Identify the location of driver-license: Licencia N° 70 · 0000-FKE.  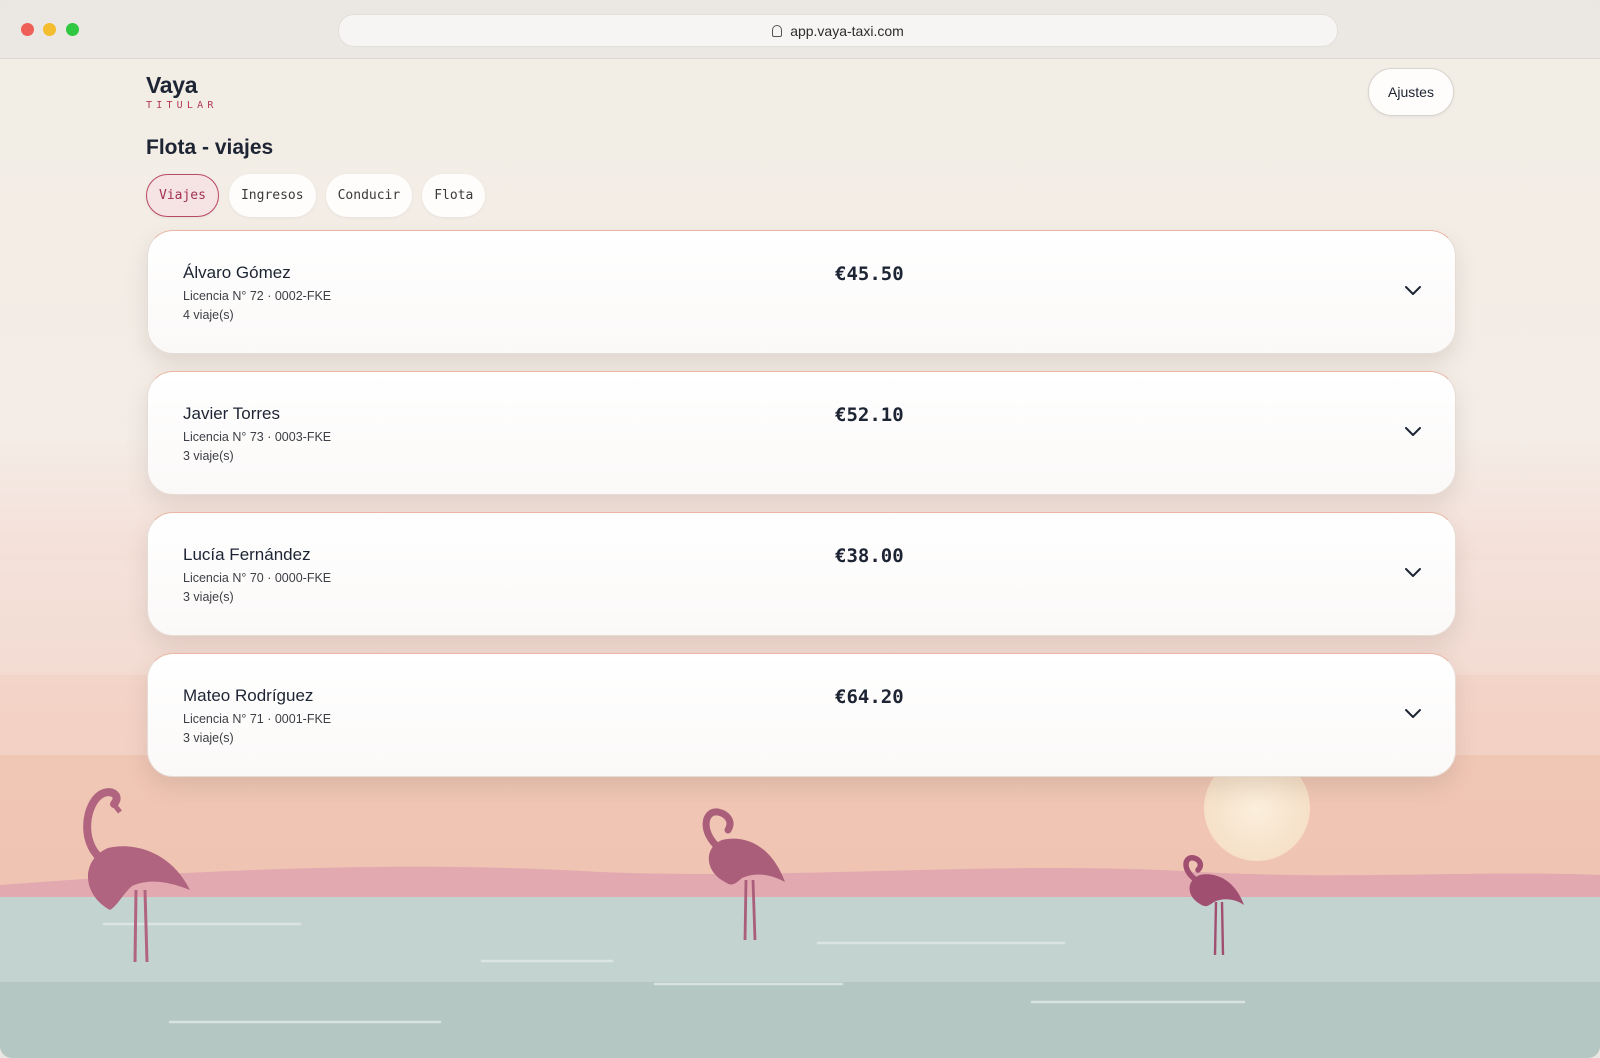
(257, 578).